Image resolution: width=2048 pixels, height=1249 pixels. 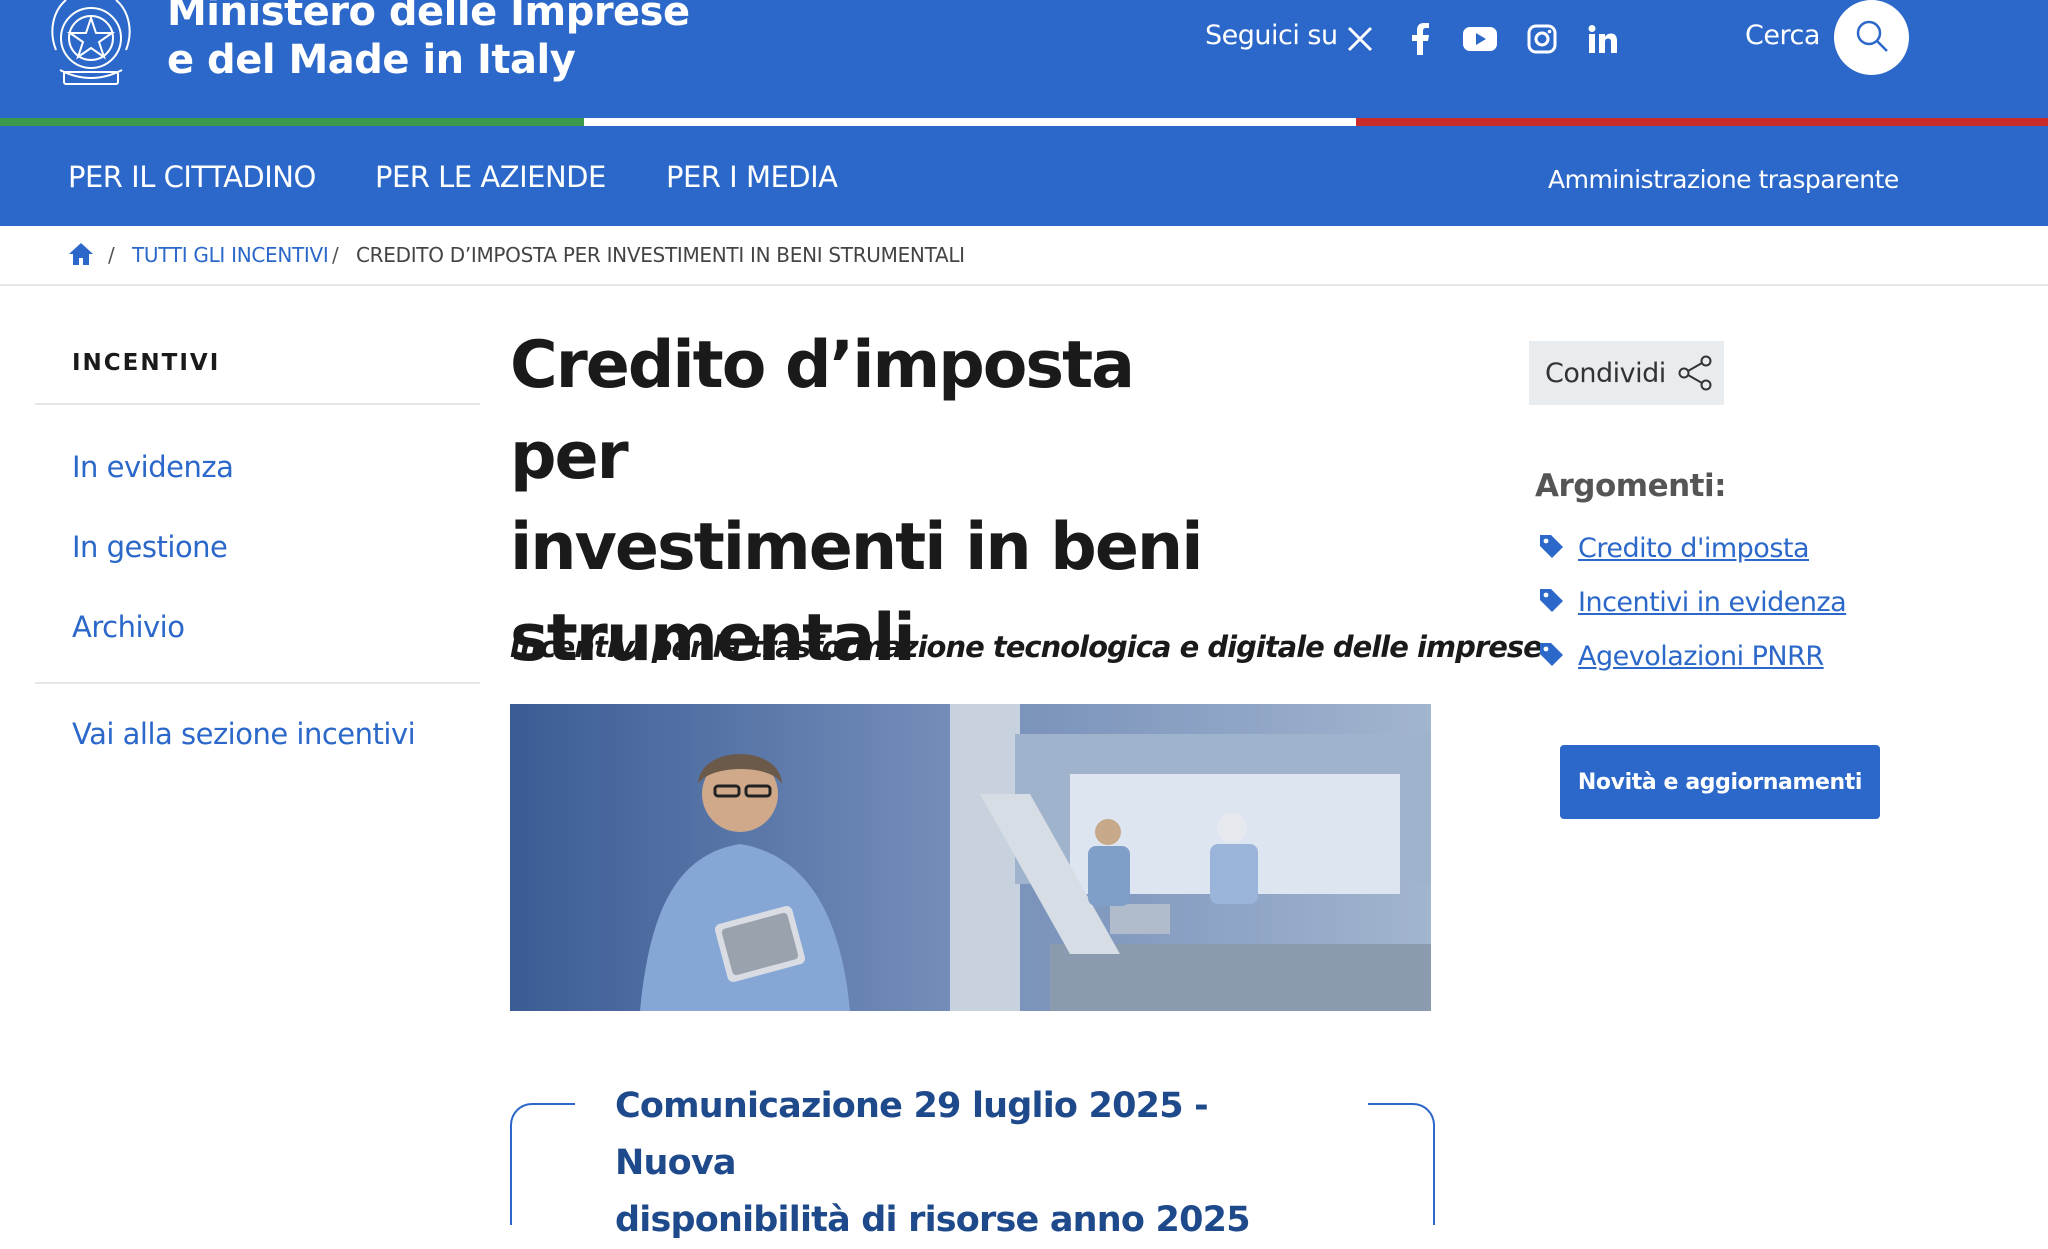 I want to click on nav-item-cittadino: PER IL CITTADINO, so click(x=192, y=177).